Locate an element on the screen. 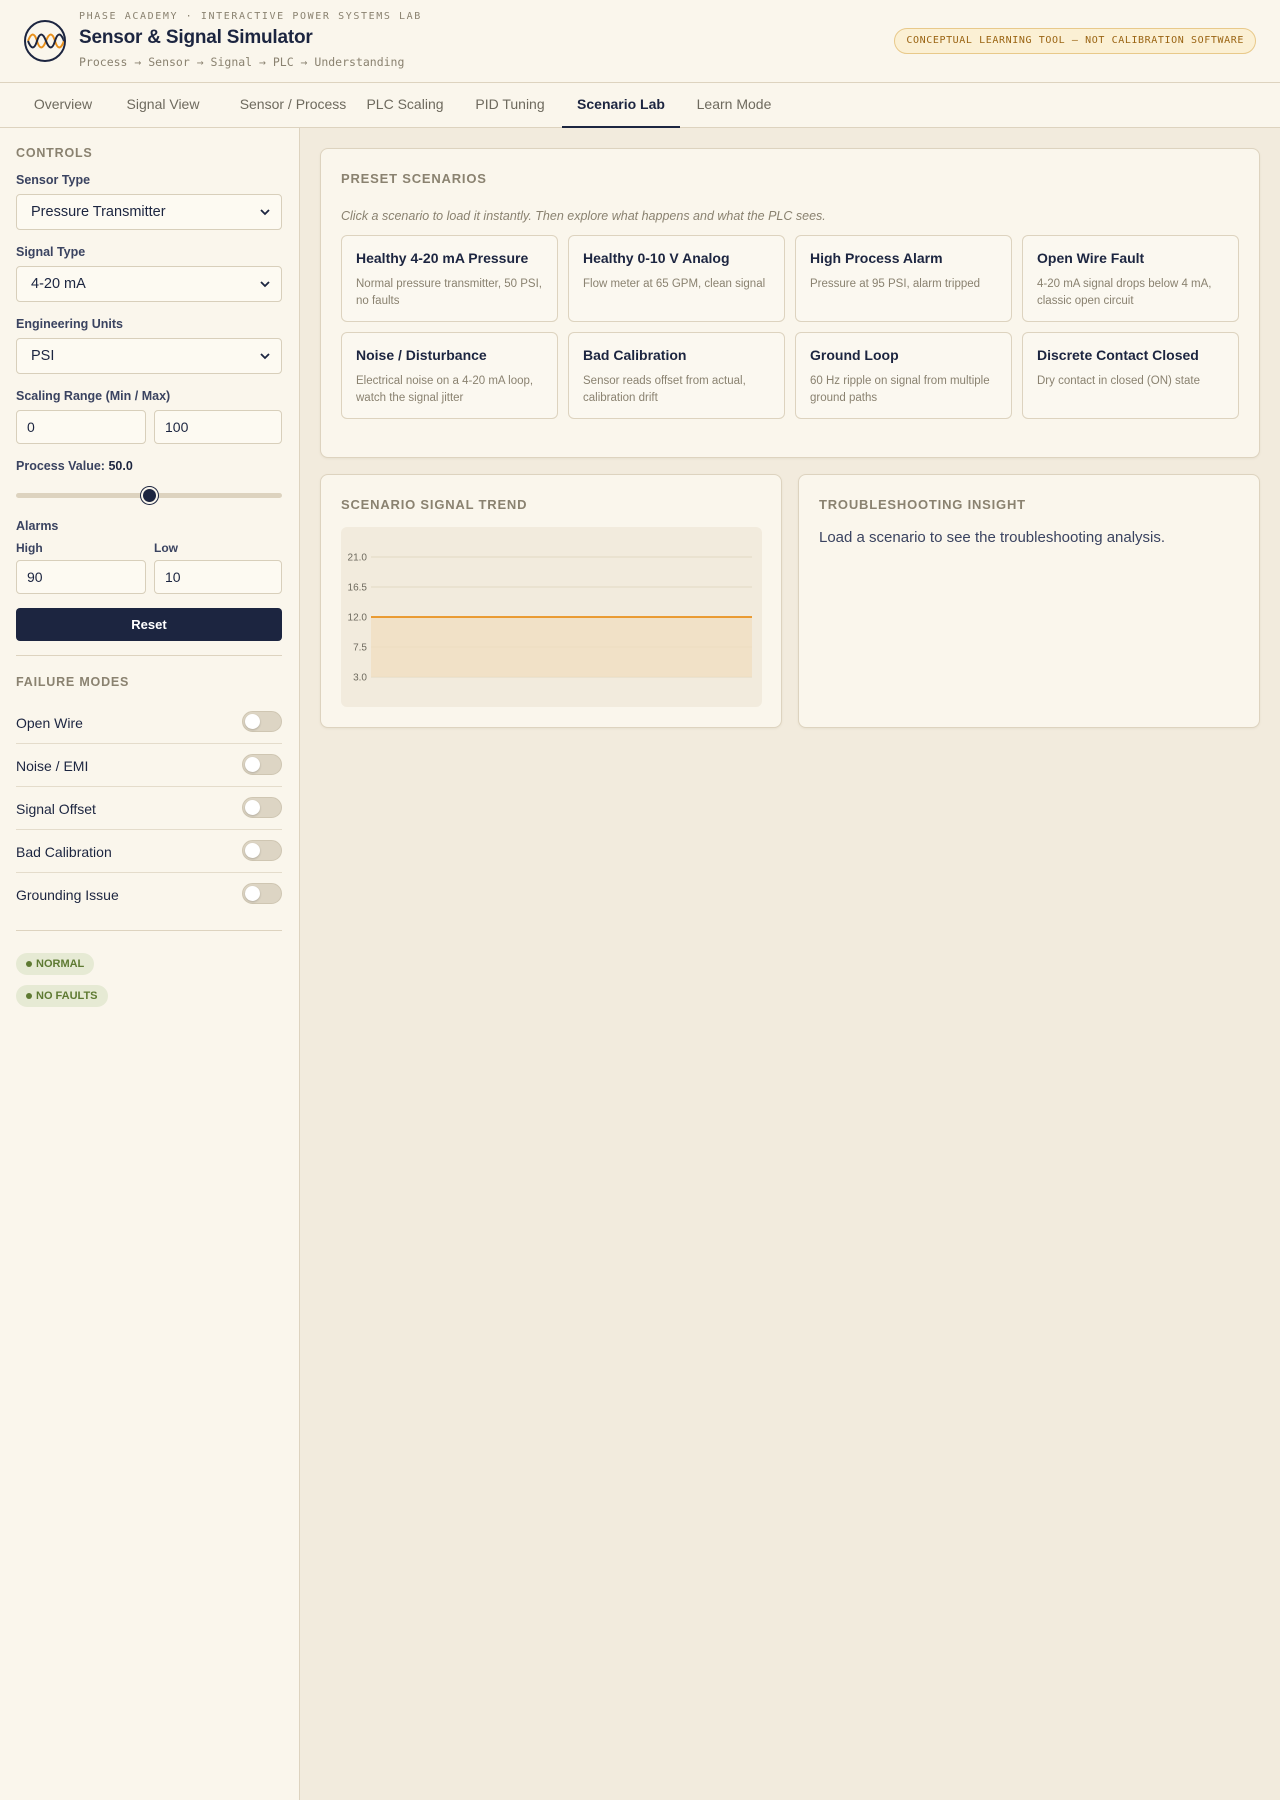 The width and height of the screenshot is (1280, 1800). failure-open-wire-row: Open Wire is located at coordinates (149, 722).